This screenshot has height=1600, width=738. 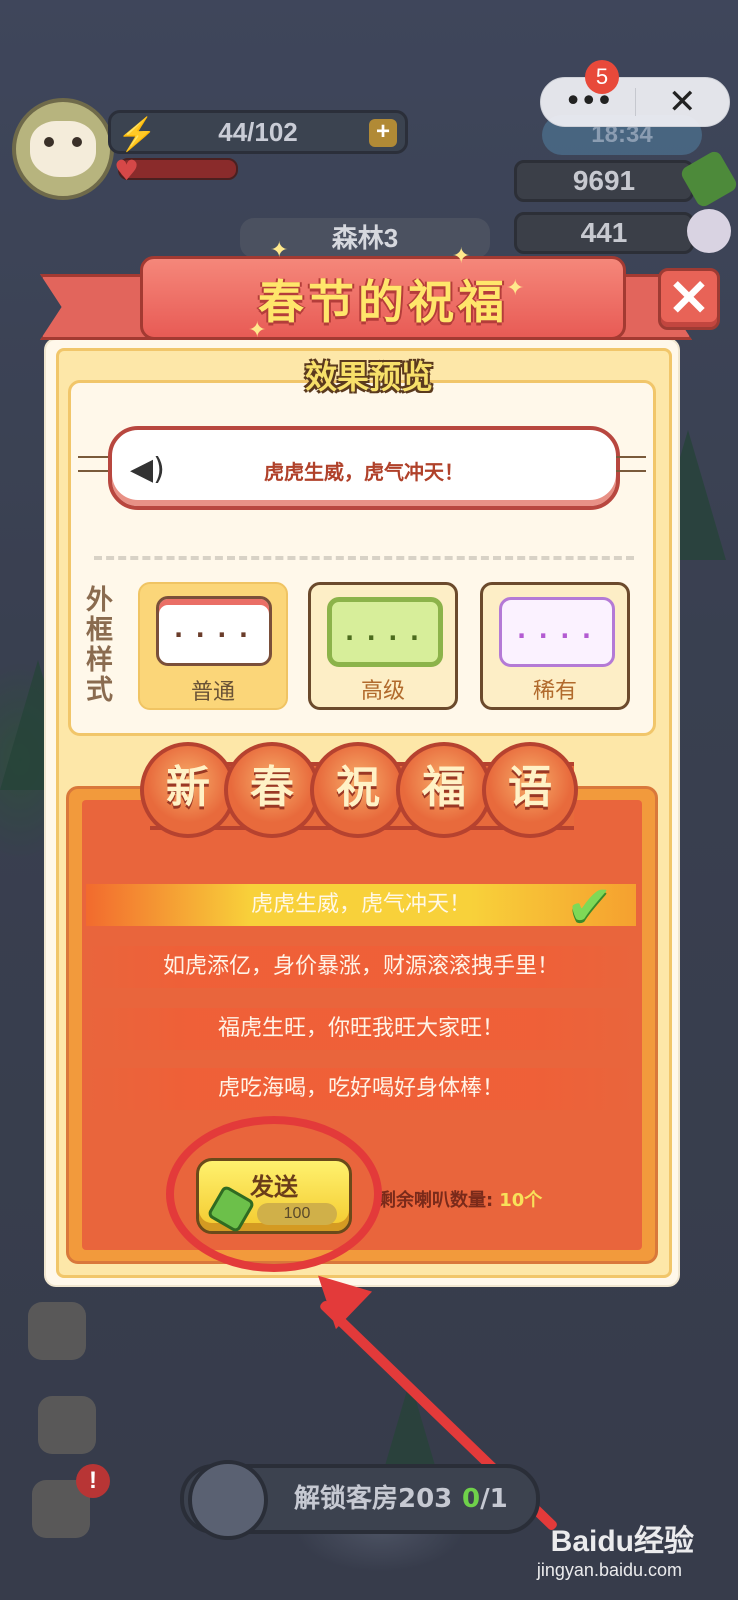 I want to click on frame-style-label-normal: 普通, so click(x=212, y=692).